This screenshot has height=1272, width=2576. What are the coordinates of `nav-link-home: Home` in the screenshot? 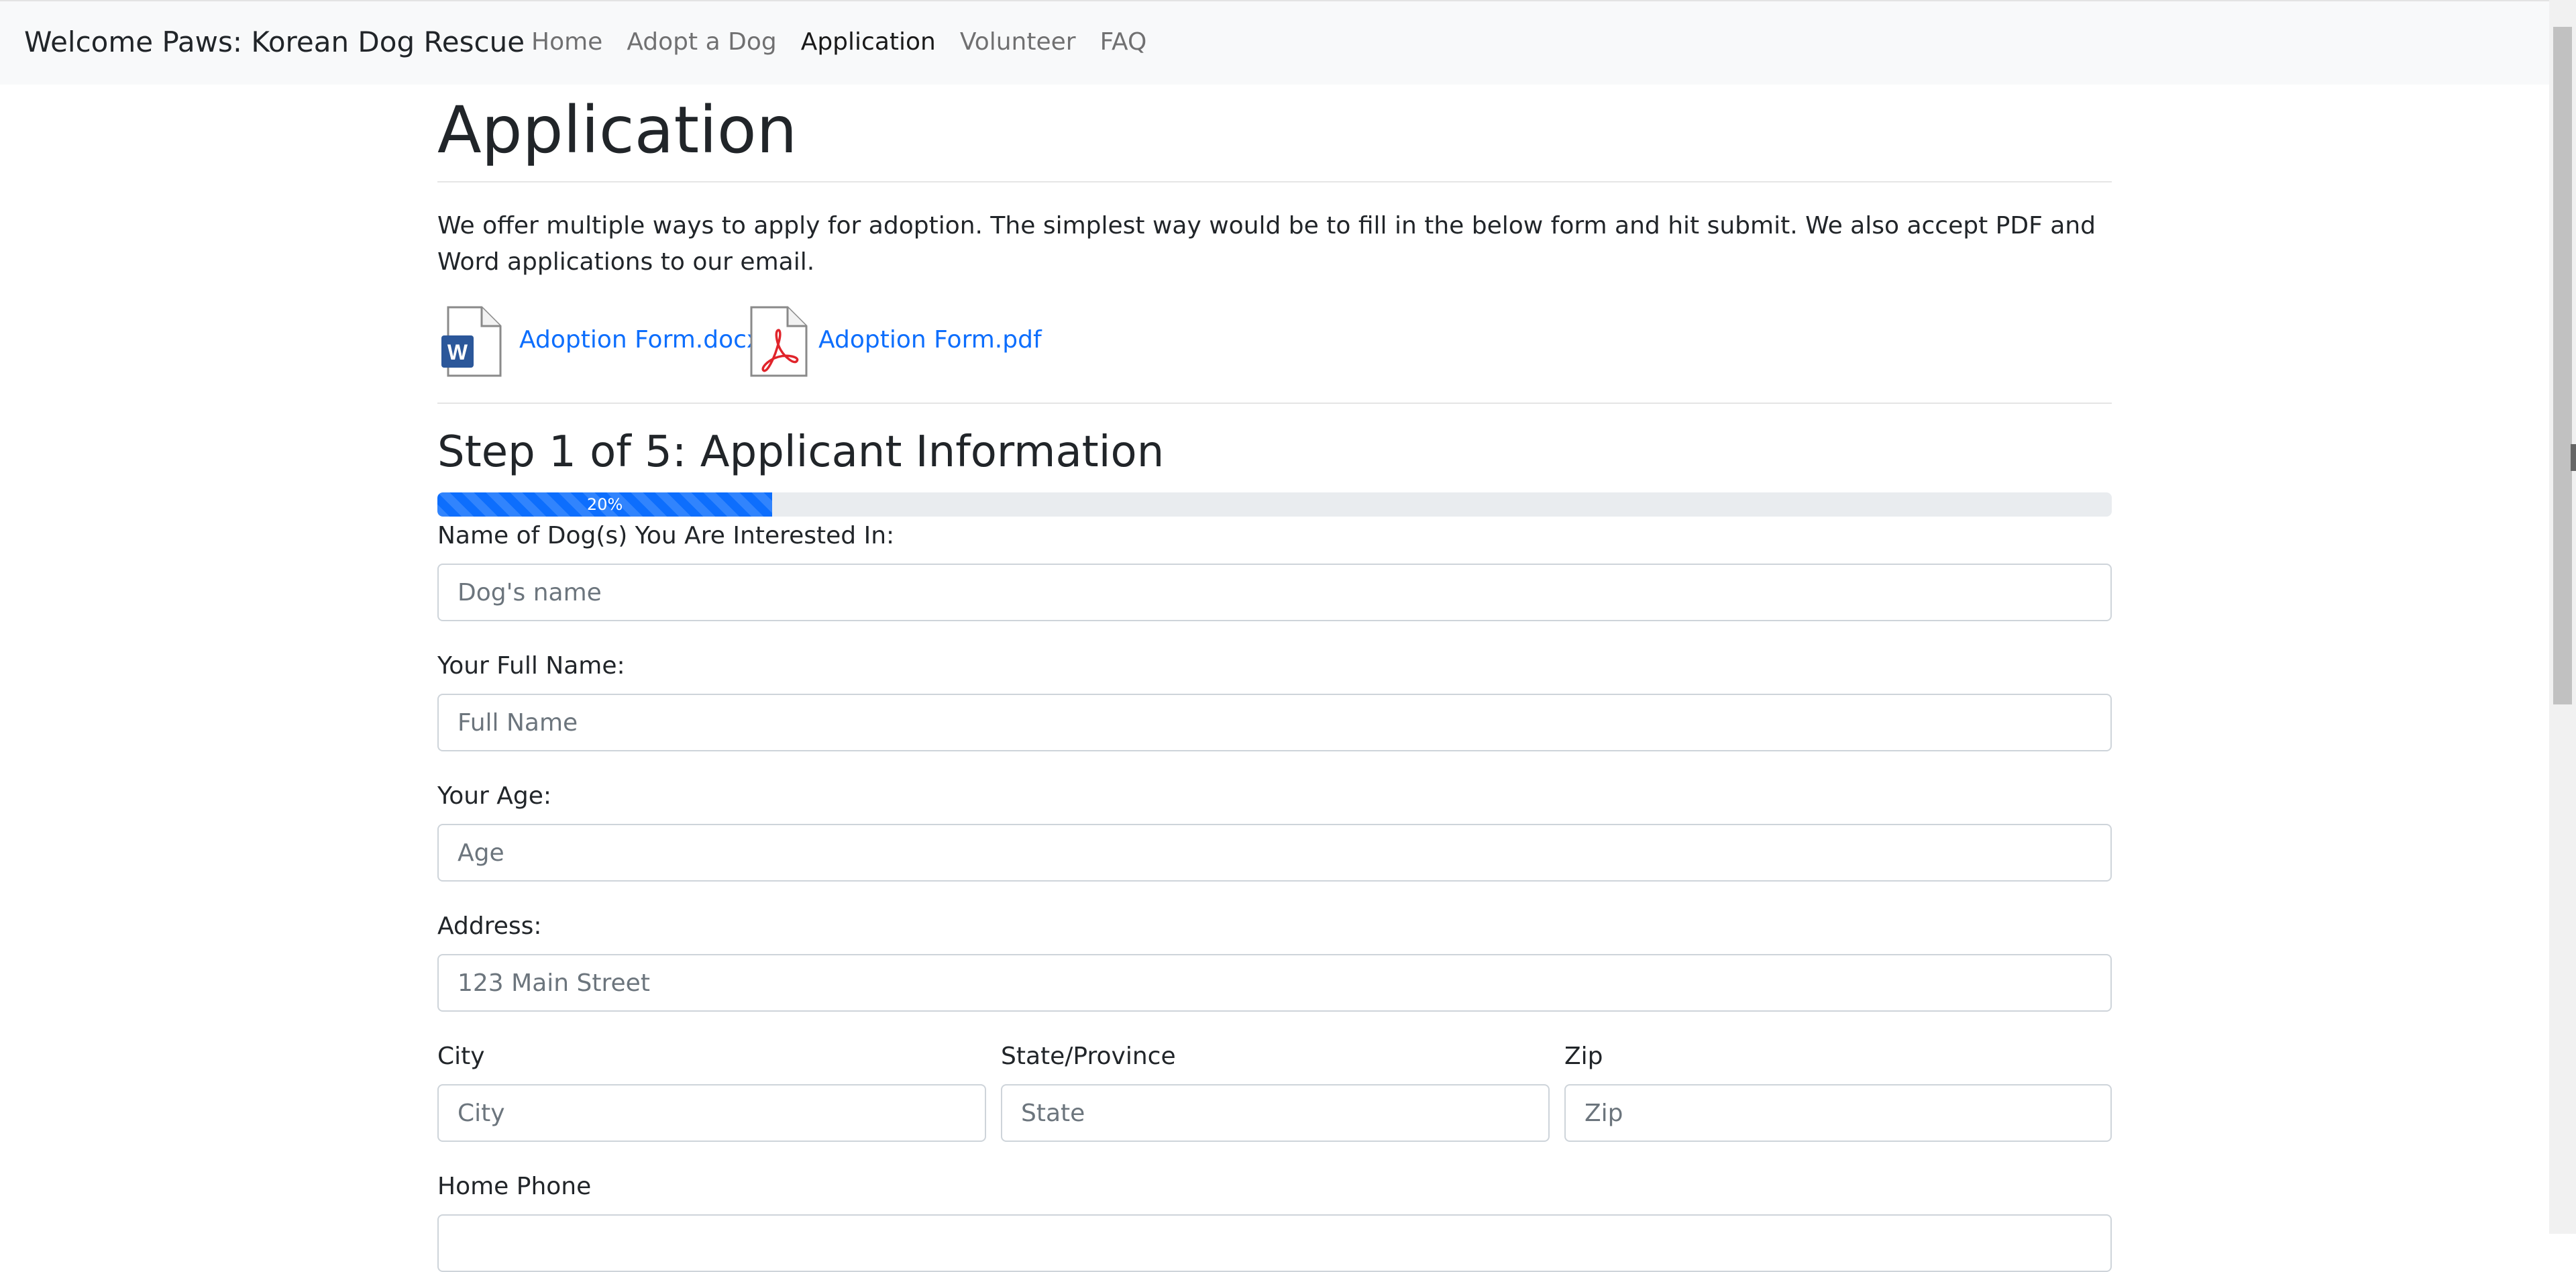 It's located at (566, 42).